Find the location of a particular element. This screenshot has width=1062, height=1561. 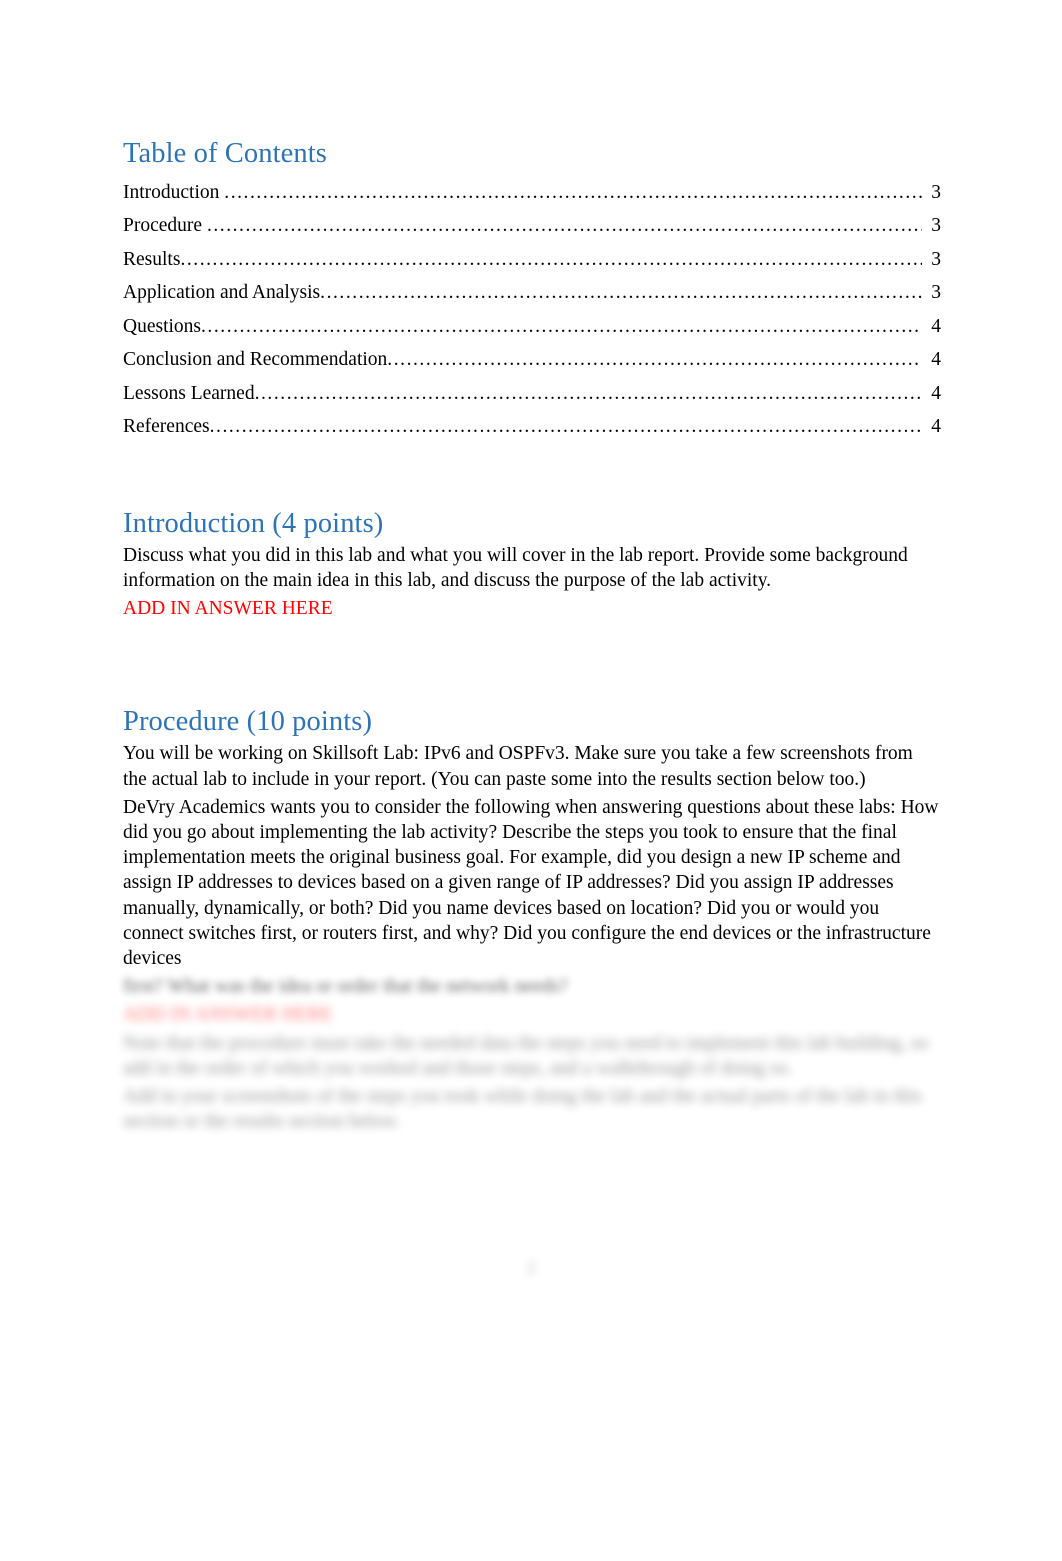

toc-entry-label: Questions is located at coordinates (162, 326).